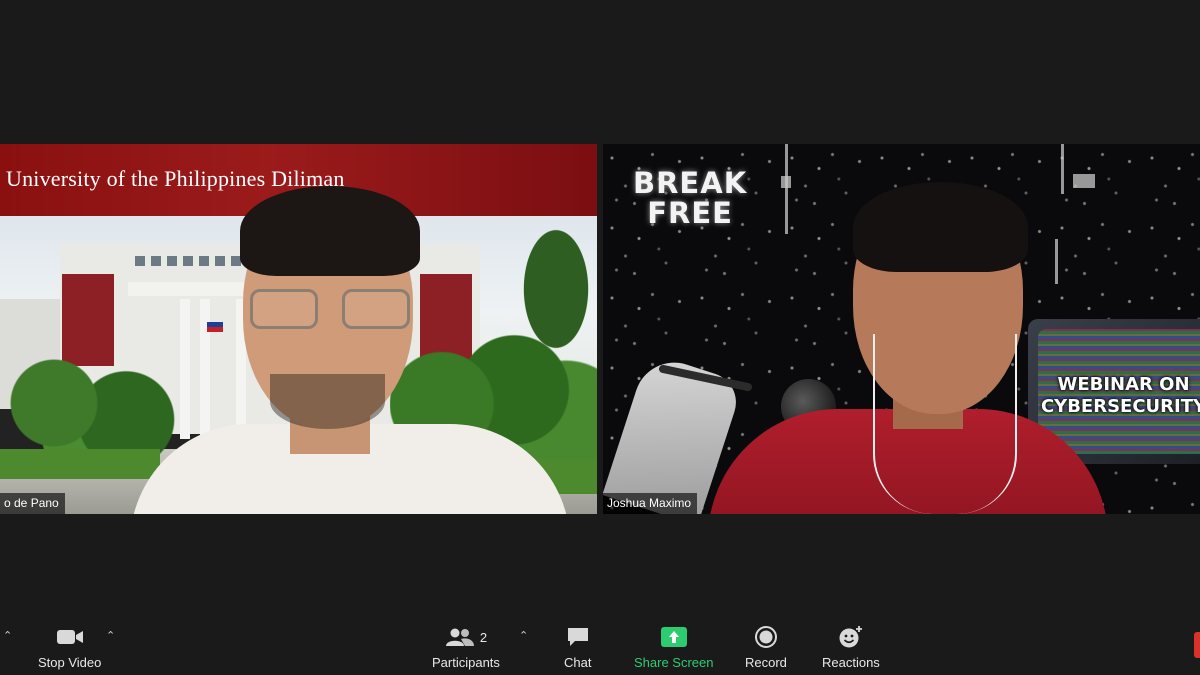  I want to click on philippine-flag-icon, so click(215, 327).